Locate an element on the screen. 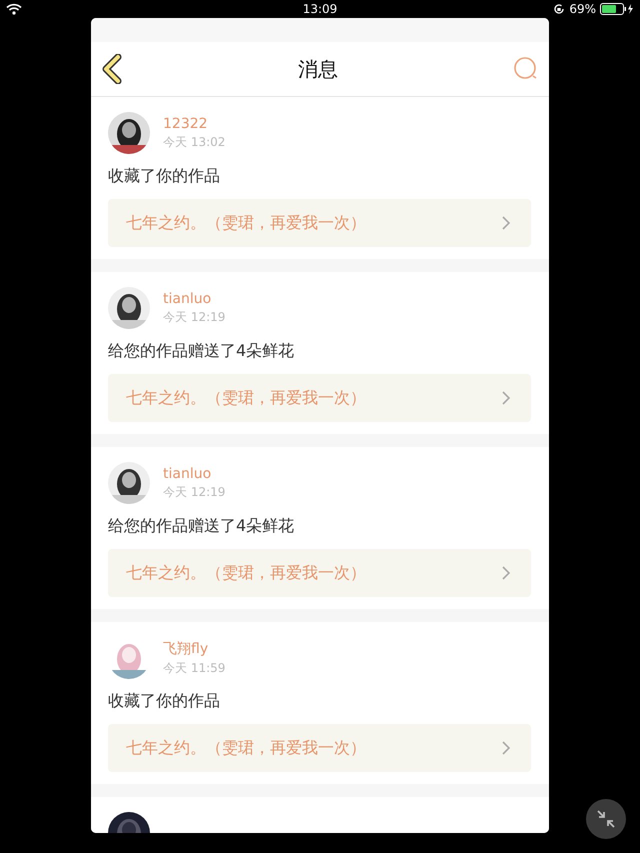  battery-percent: 69% is located at coordinates (582, 9).